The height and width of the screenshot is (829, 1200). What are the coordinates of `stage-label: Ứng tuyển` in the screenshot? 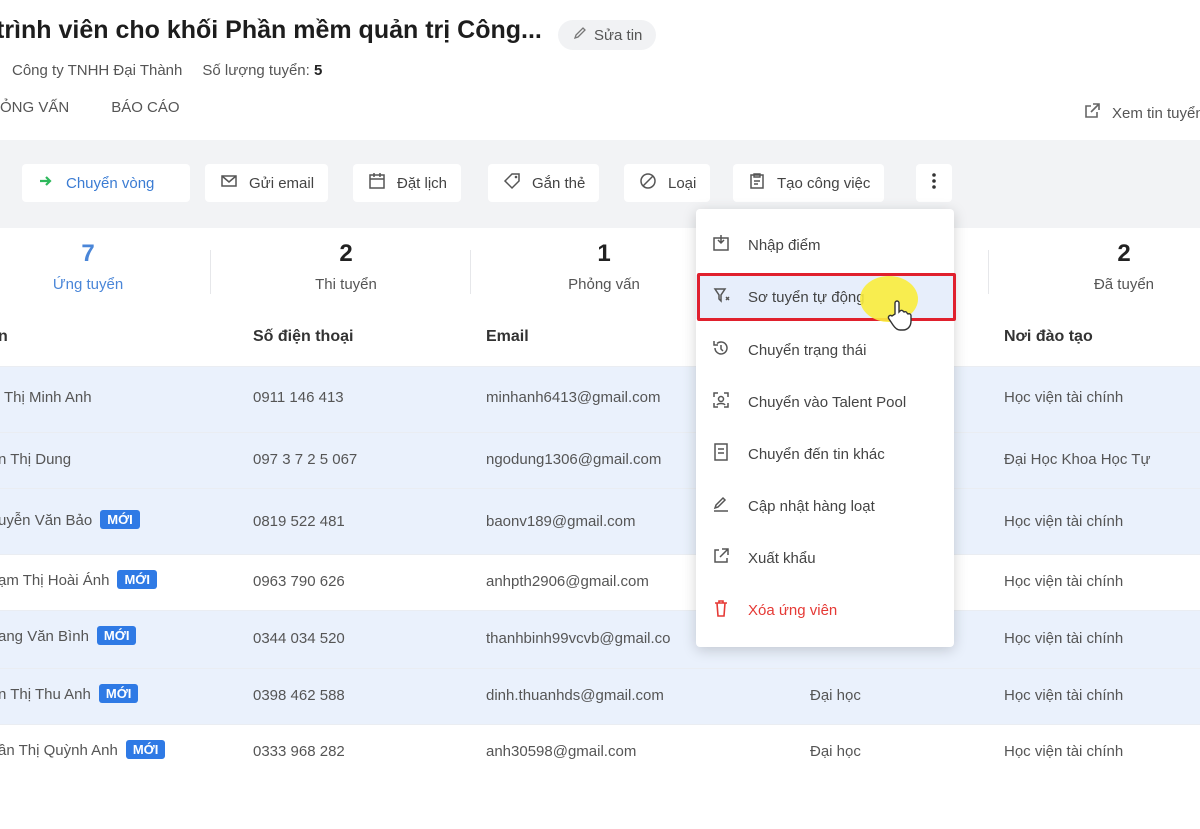 It's located at (88, 284).